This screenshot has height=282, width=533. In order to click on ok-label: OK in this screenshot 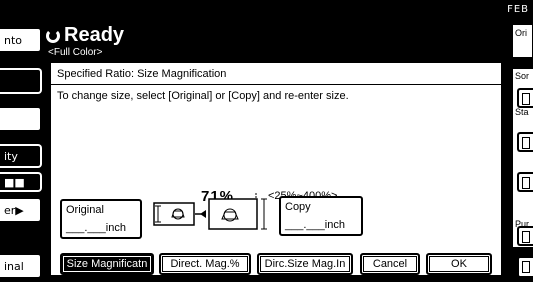, I will do `click(459, 264)`.